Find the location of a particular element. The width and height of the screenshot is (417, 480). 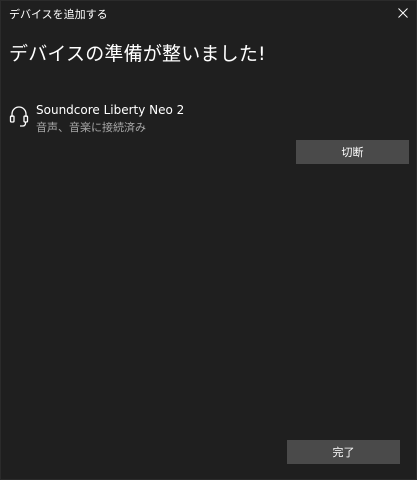

device-name: Soundcore Liberty Neo 2 is located at coordinates (110, 110).